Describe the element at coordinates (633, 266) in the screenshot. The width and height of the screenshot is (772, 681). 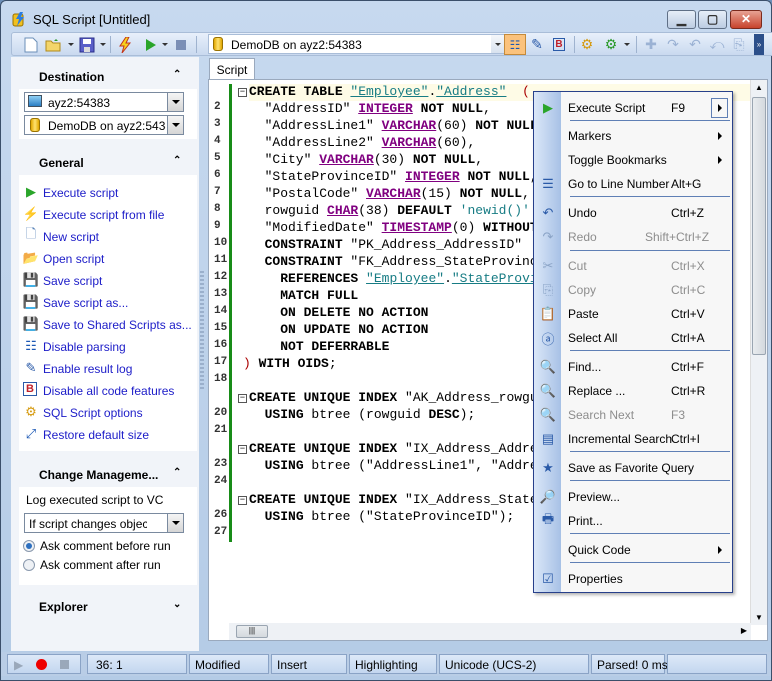
I see `menu-item-cut: ✂ Cut Ctrl+X` at that location.